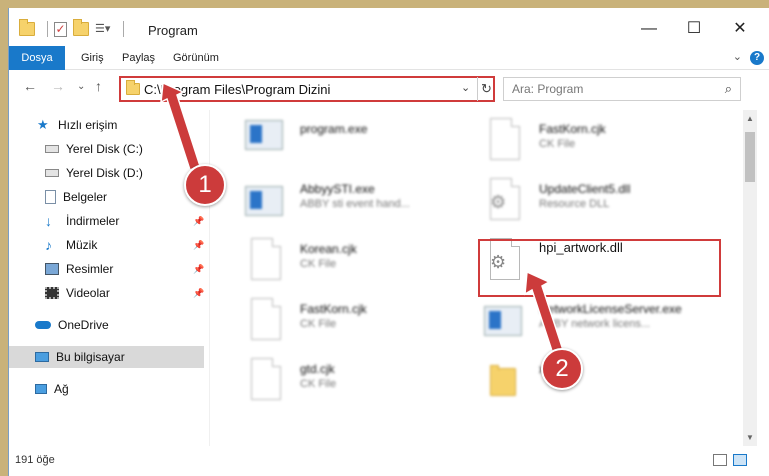 This screenshot has height=476, width=769. Describe the element at coordinates (728, 89) in the screenshot. I see `search-icon: ⌕` at that location.